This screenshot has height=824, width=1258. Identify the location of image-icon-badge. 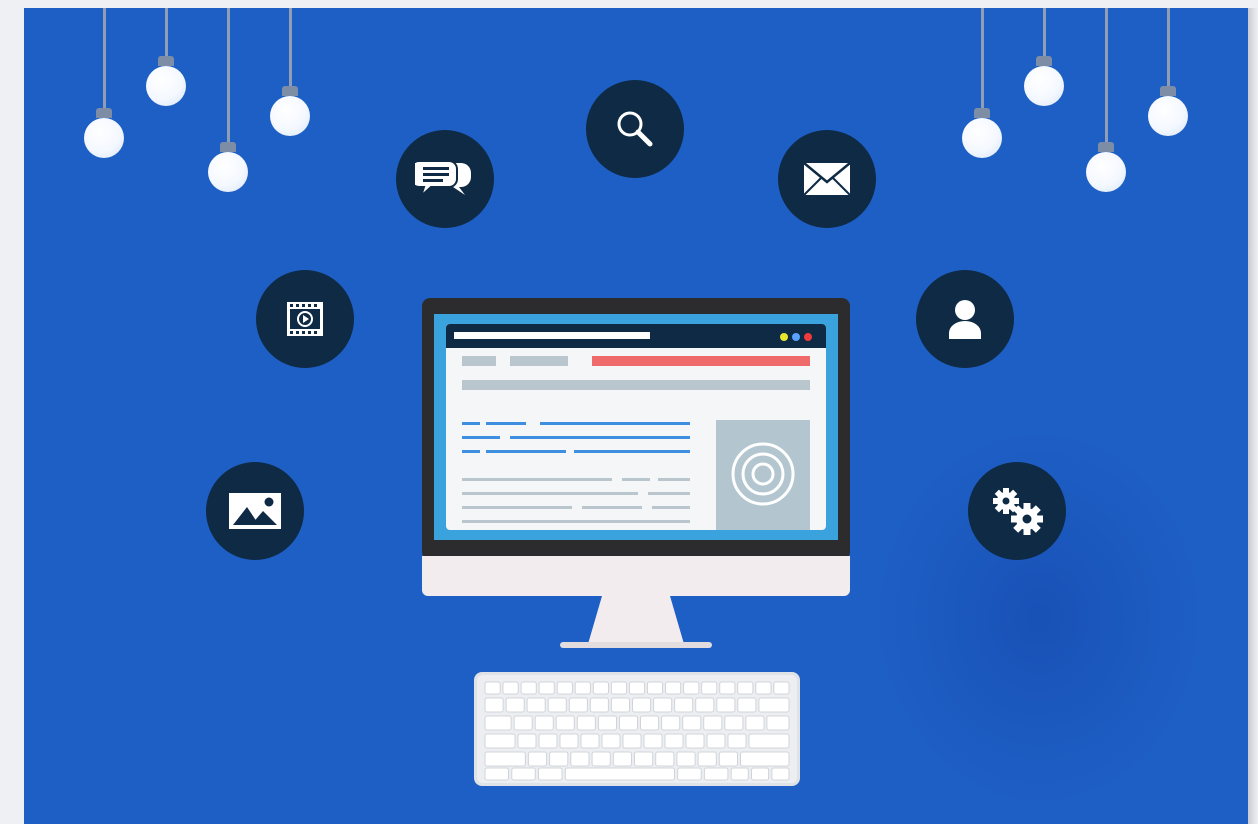
(255, 511).